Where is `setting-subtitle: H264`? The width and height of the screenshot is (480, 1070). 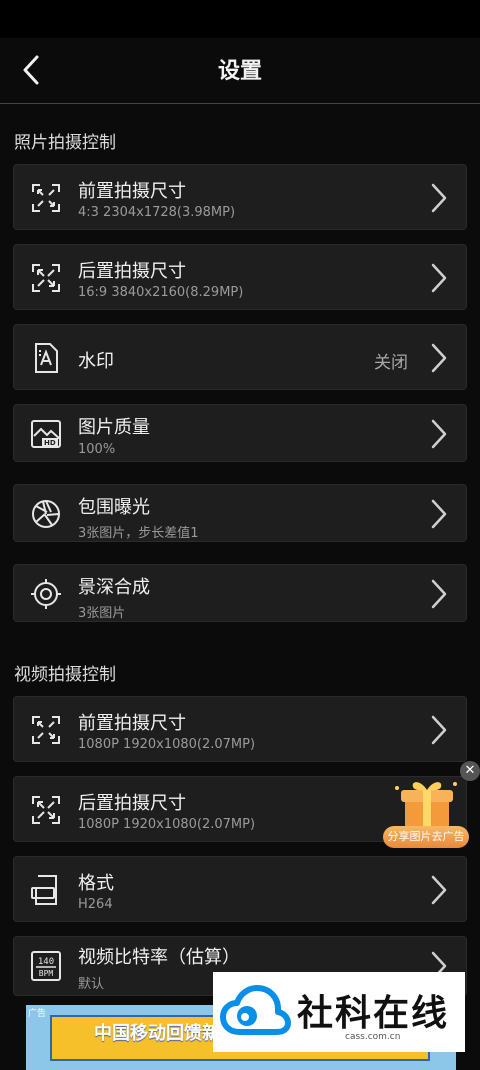
setting-subtitle: H264 is located at coordinates (95, 904).